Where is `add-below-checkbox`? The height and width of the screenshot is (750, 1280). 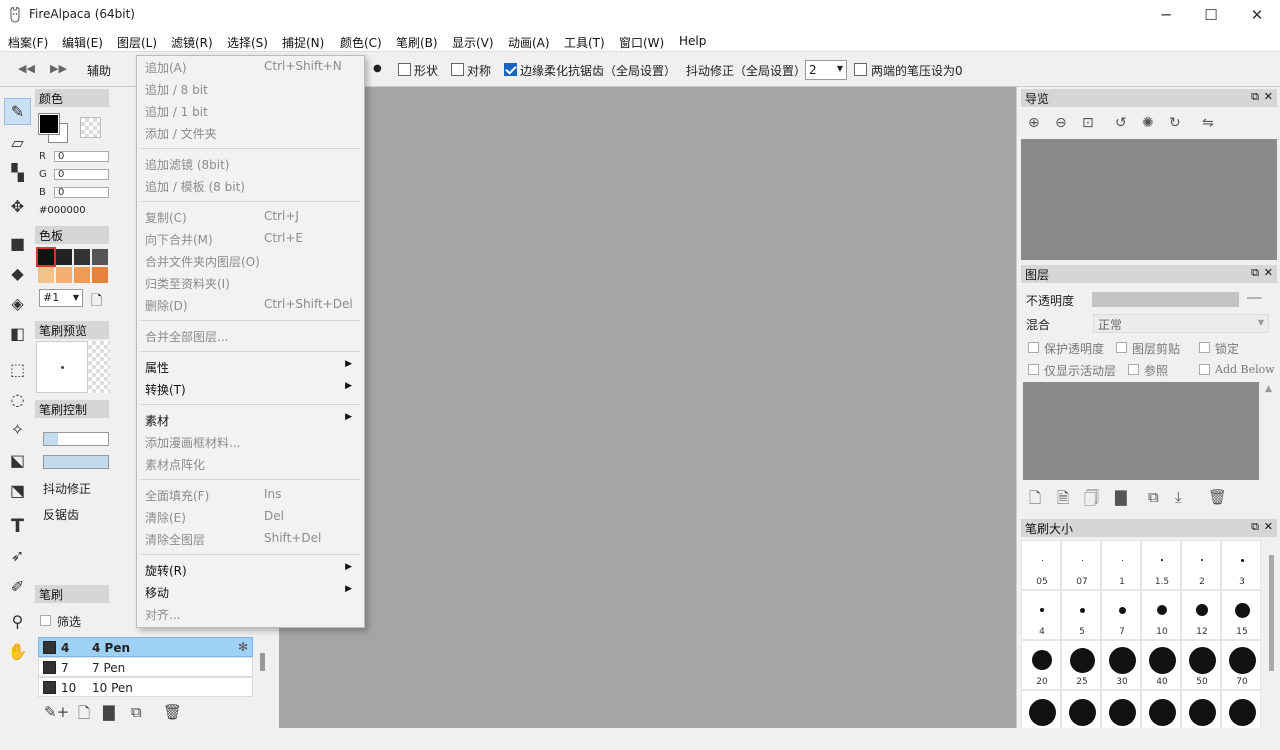 add-below-checkbox is located at coordinates (1204, 369).